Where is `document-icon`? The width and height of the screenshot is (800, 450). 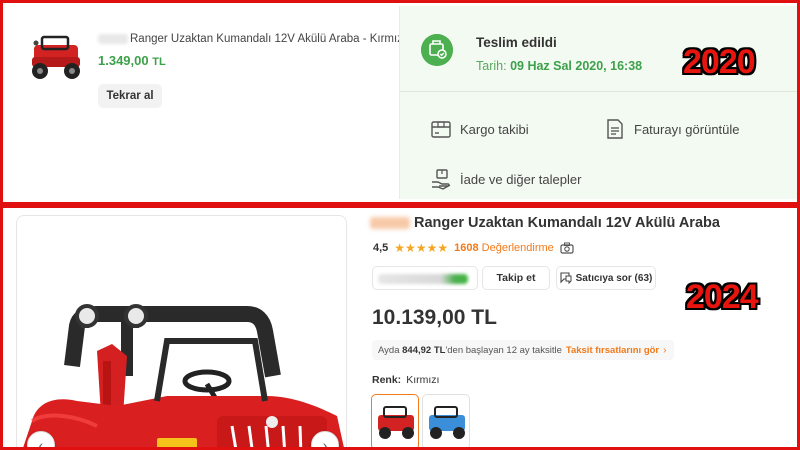 document-icon is located at coordinates (615, 129).